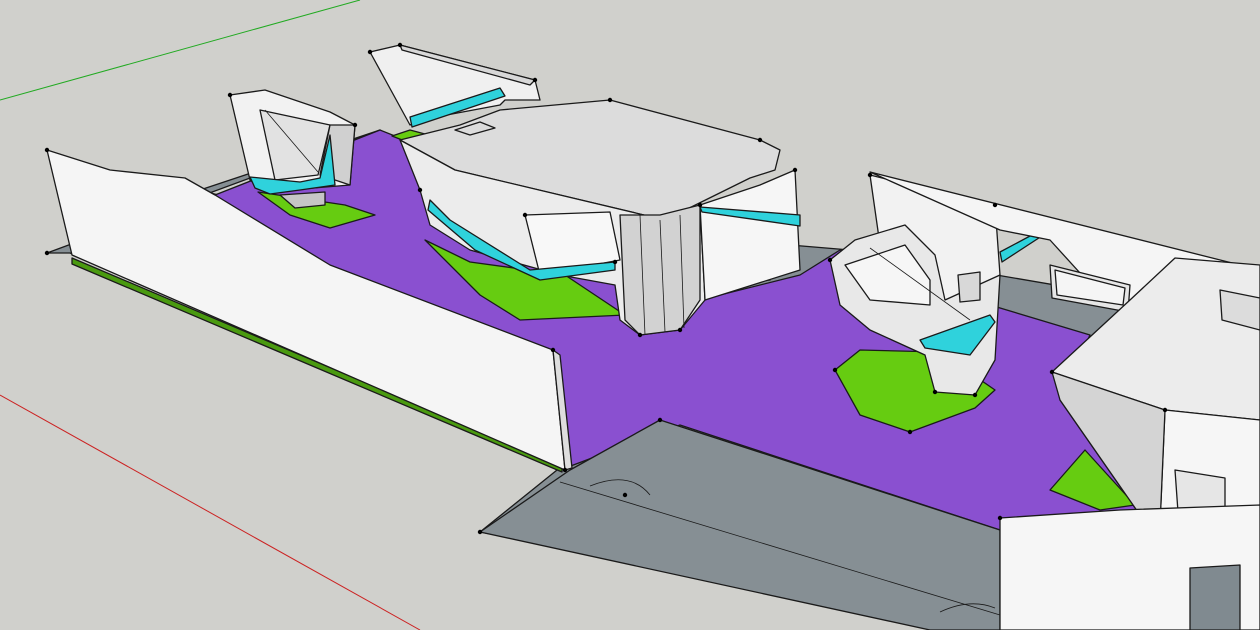 Image resolution: width=1260 pixels, height=630 pixels. Describe the element at coordinates (210, 512) in the screenshot. I see `red-axis-line` at that location.